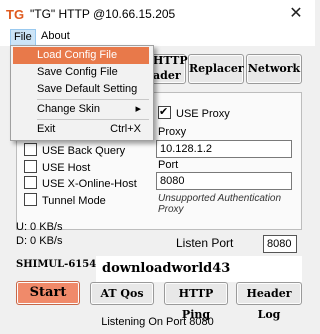 This screenshot has height=334, width=320. Describe the element at coordinates (77, 55) in the screenshot. I see `menu-item-label: Load Config File` at that location.